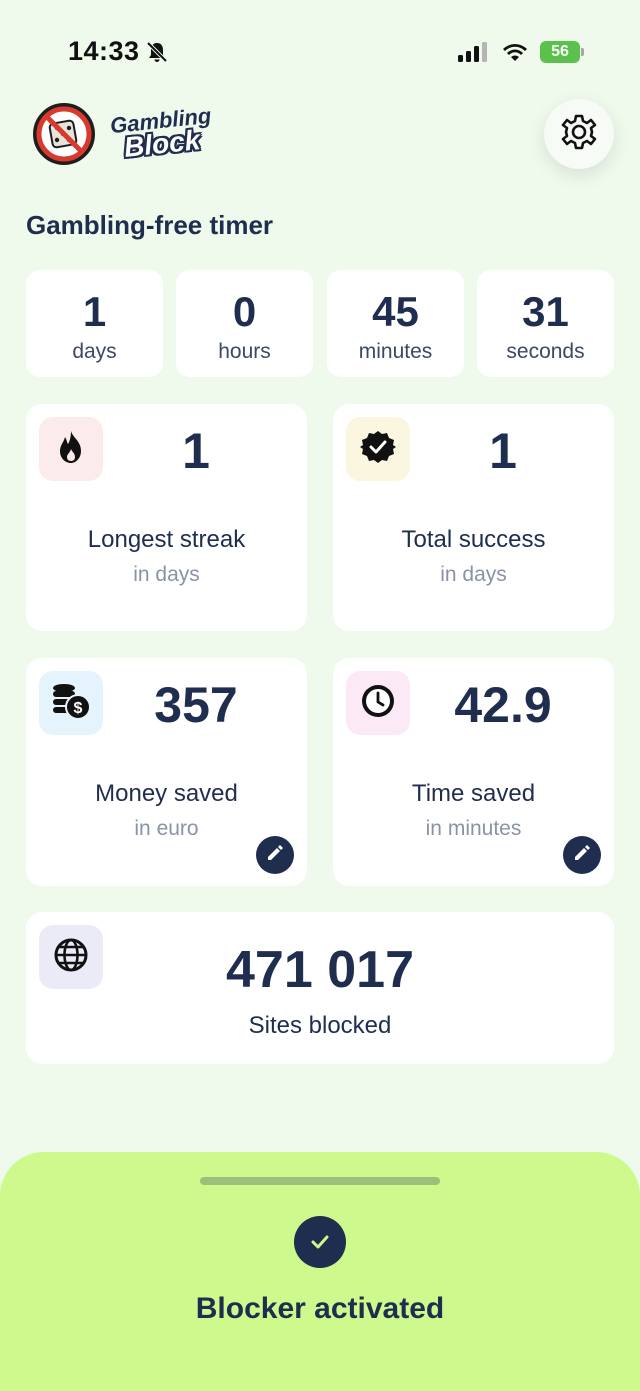  Describe the element at coordinates (94, 311) in the screenshot. I see `timer-value: 1` at that location.